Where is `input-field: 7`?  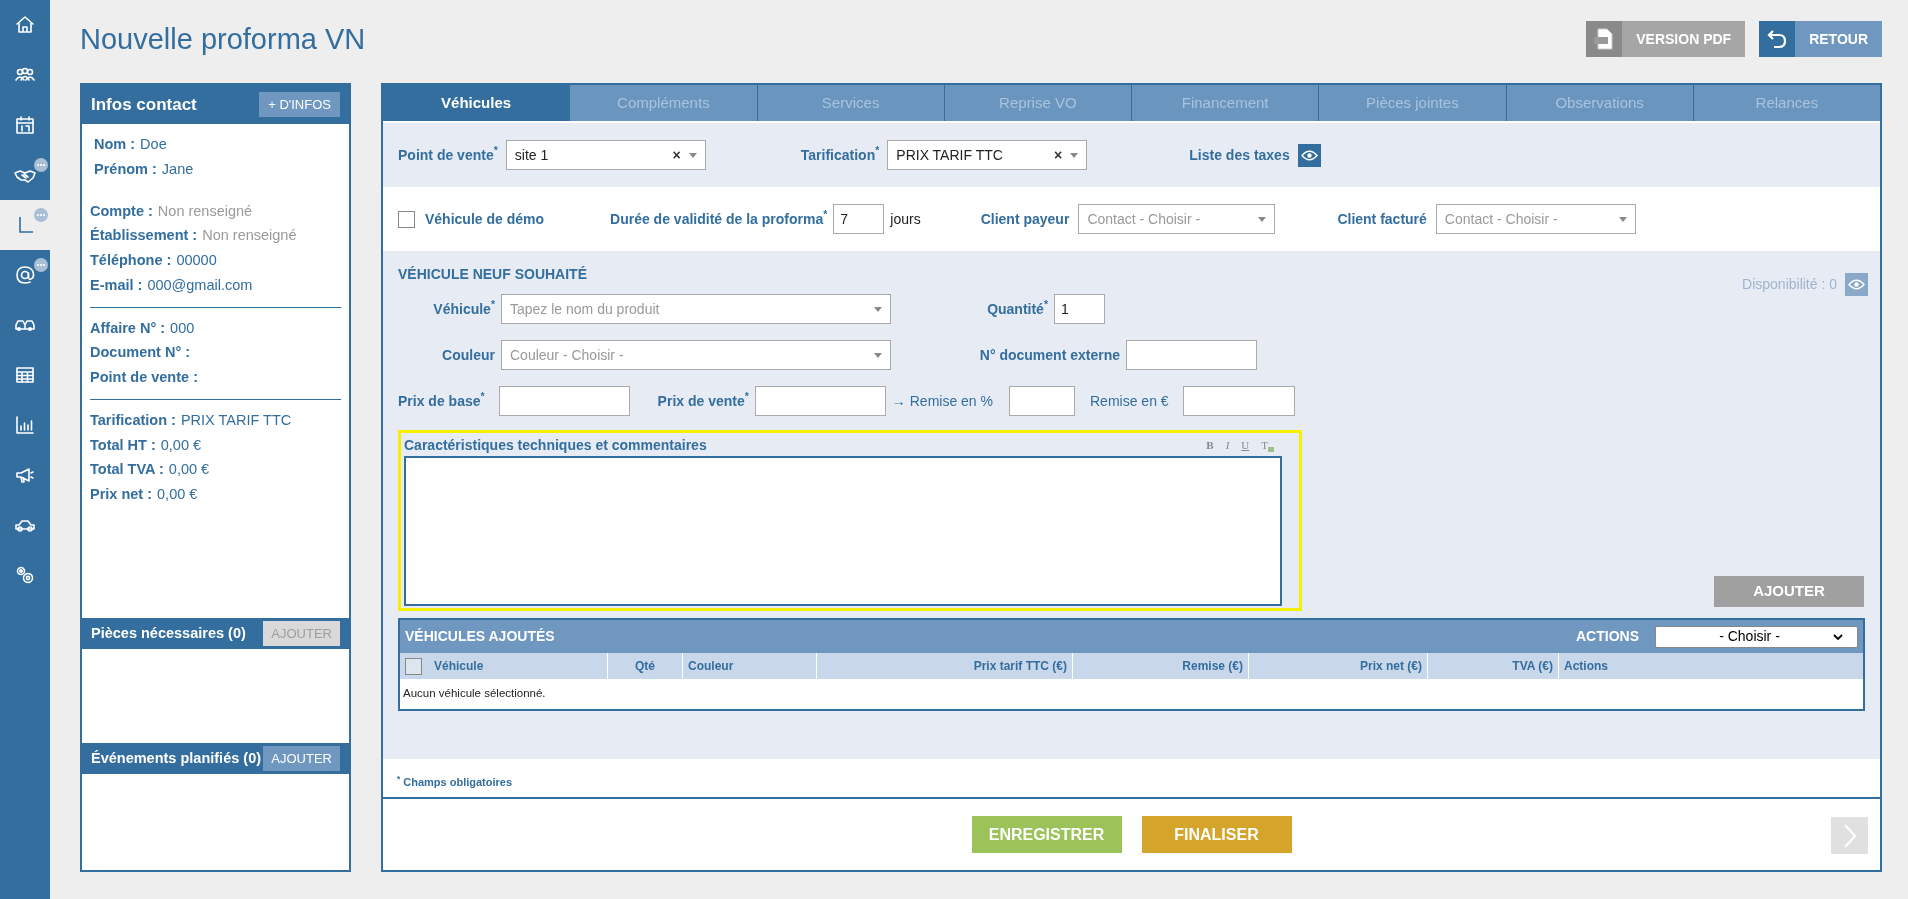
input-field: 7 is located at coordinates (859, 219).